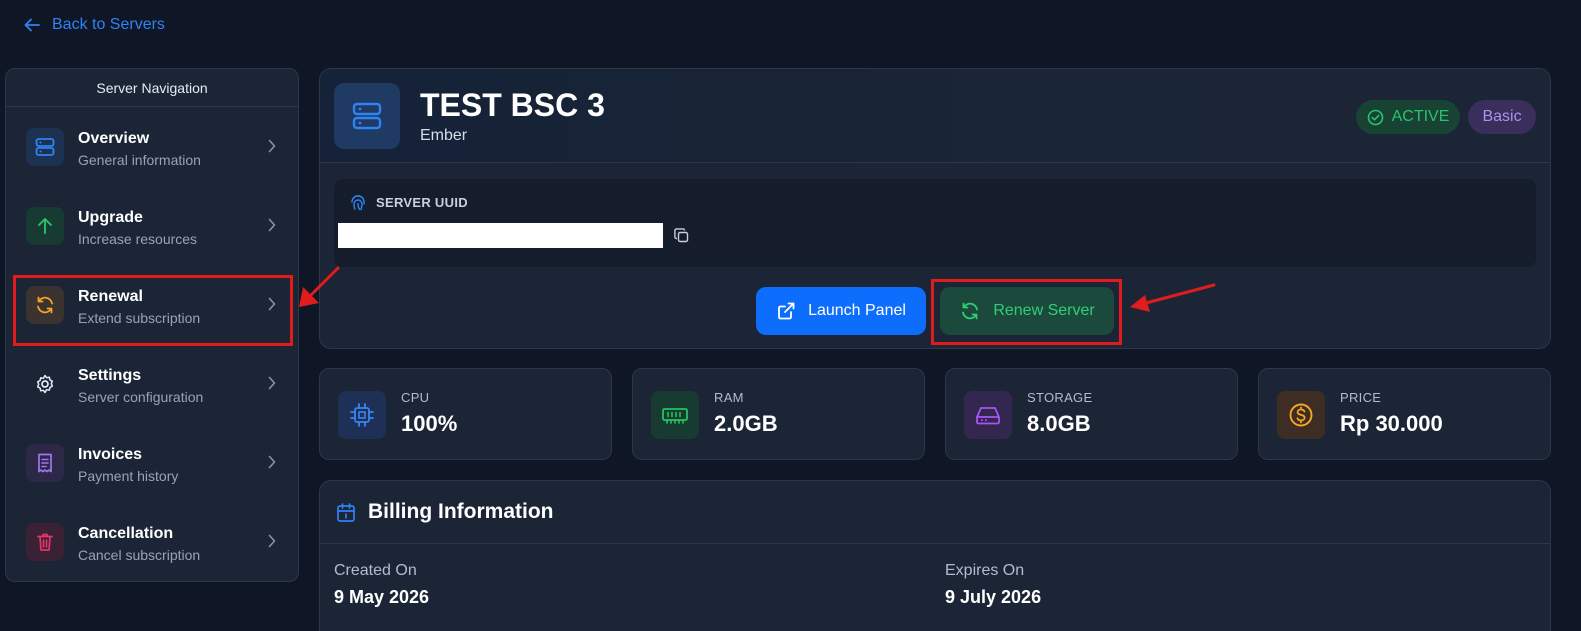  I want to click on annotation-arrow-left, so click(319, 286).